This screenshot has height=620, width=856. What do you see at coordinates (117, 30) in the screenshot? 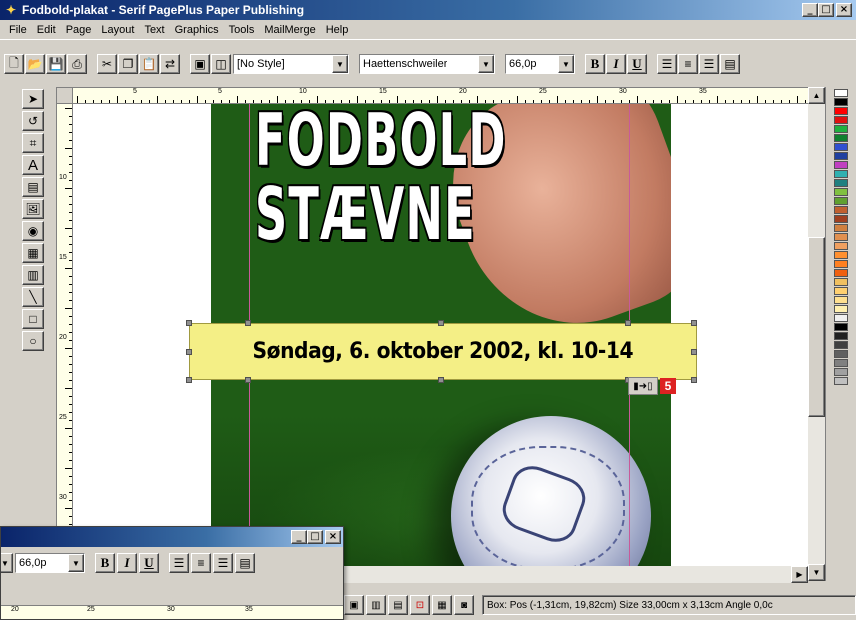
I see `menu-layout: Layout` at bounding box center [117, 30].